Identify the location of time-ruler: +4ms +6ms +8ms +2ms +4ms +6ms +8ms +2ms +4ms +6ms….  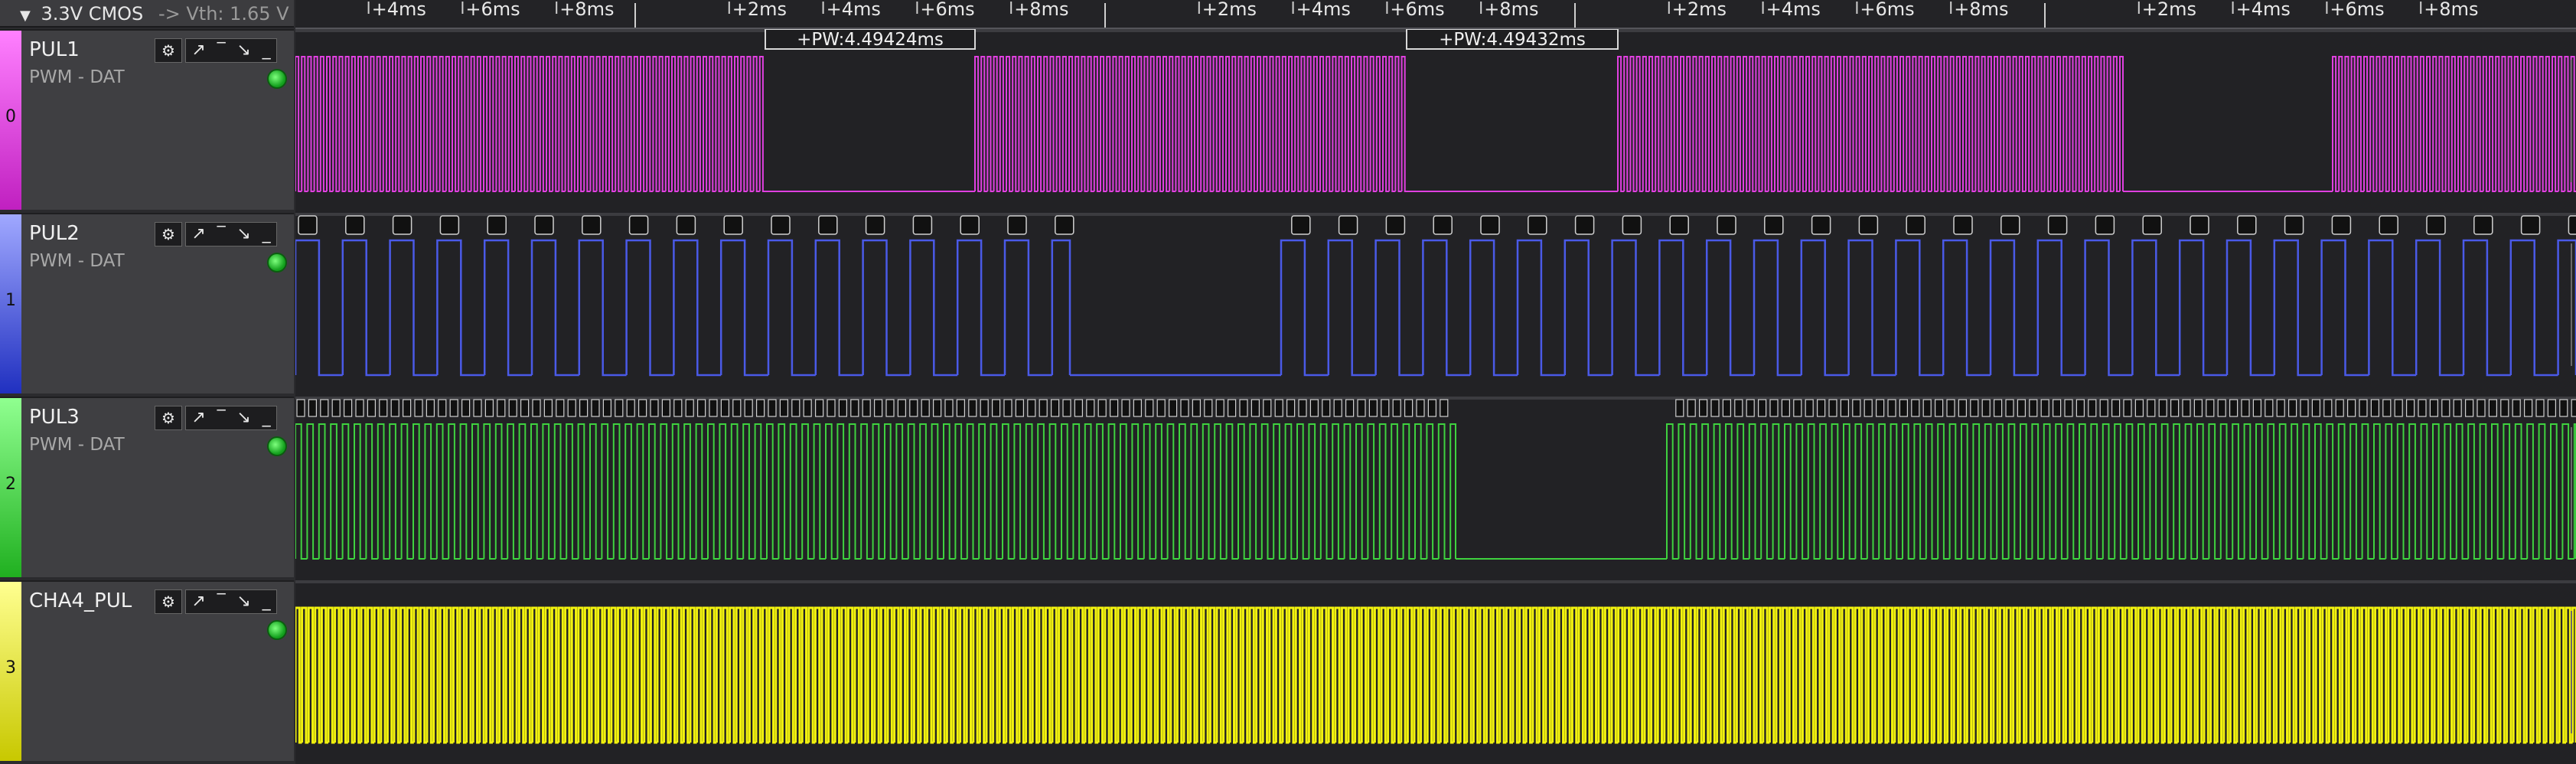
(1435, 14).